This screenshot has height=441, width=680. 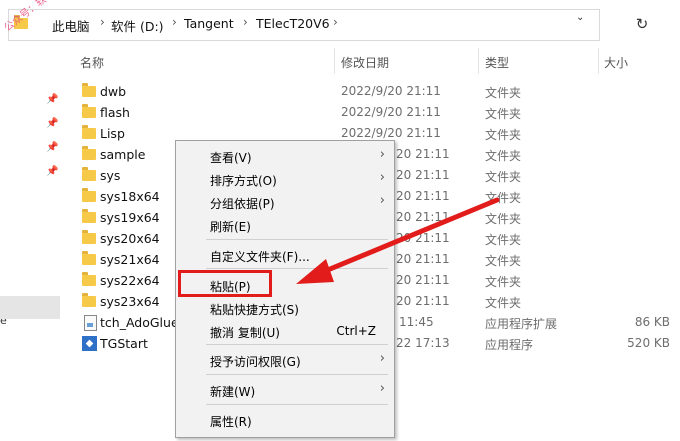 I want to click on file-name: tch_AdoGlue., so click(x=141, y=322).